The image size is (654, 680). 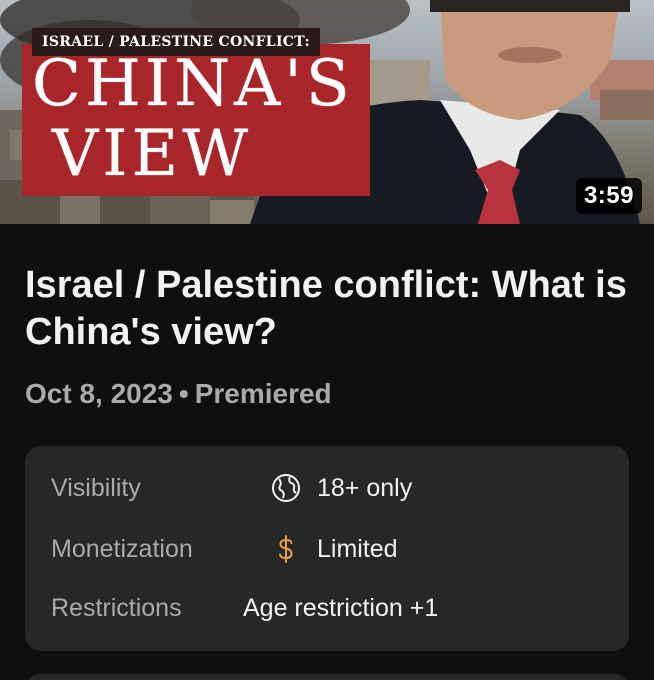 What do you see at coordinates (116, 608) in the screenshot?
I see `restrictions-label: Restrictions` at bounding box center [116, 608].